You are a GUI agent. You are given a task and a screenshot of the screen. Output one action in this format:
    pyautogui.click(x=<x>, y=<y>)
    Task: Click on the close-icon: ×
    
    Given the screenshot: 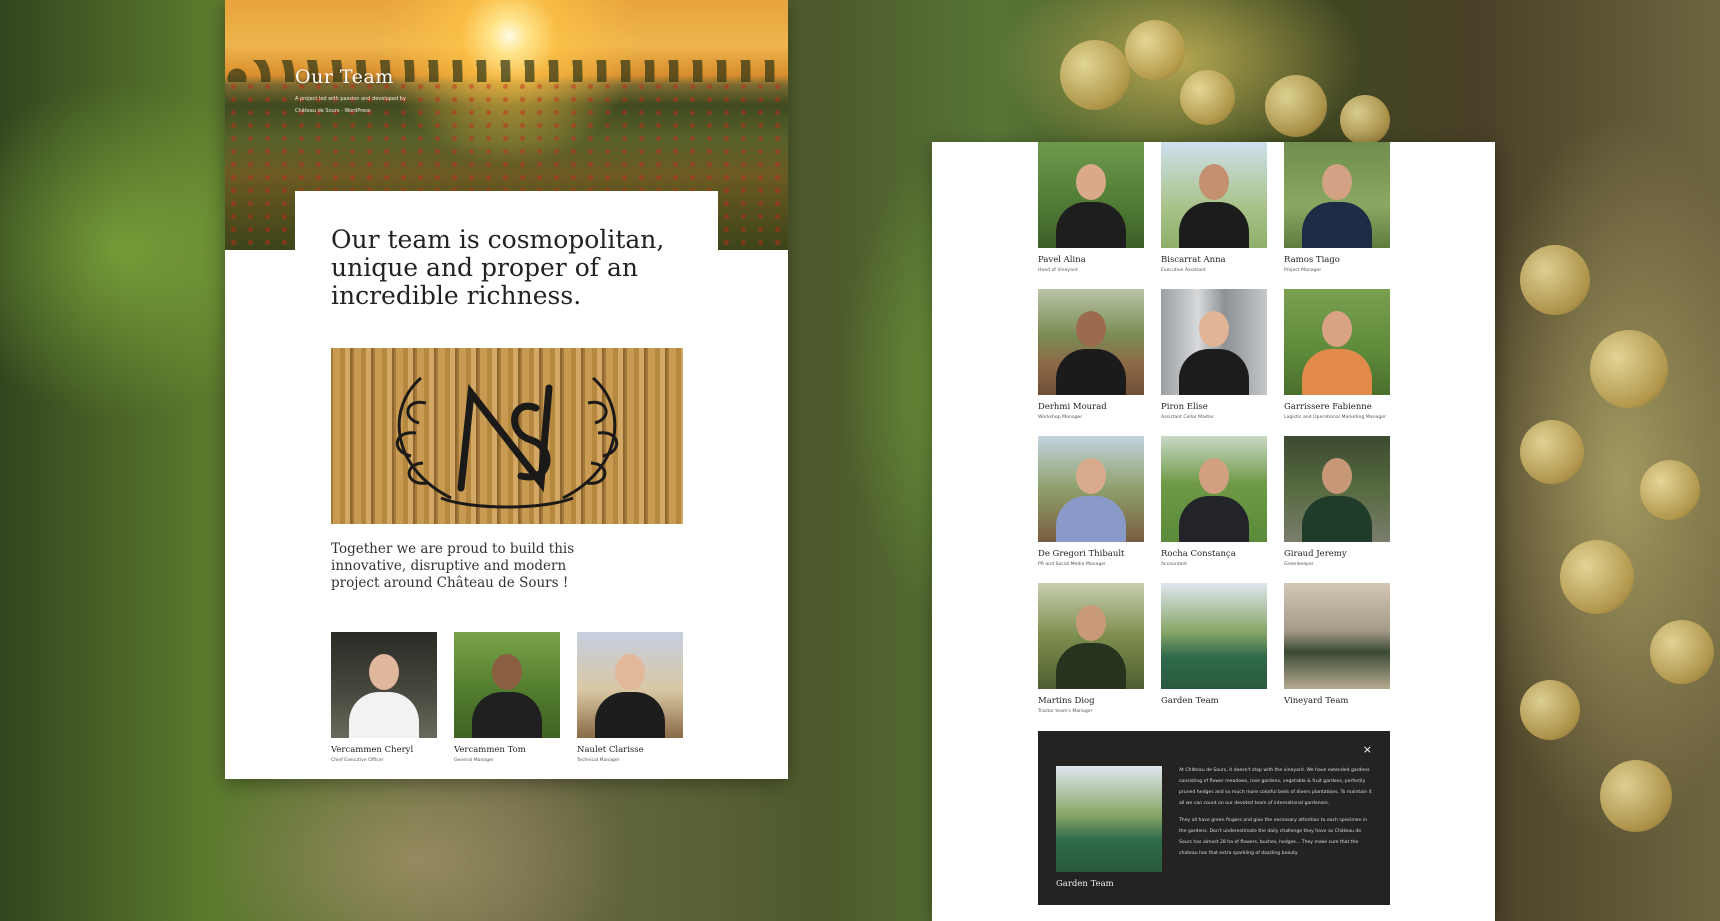 What is the action you would take?
    pyautogui.click(x=1367, y=749)
    